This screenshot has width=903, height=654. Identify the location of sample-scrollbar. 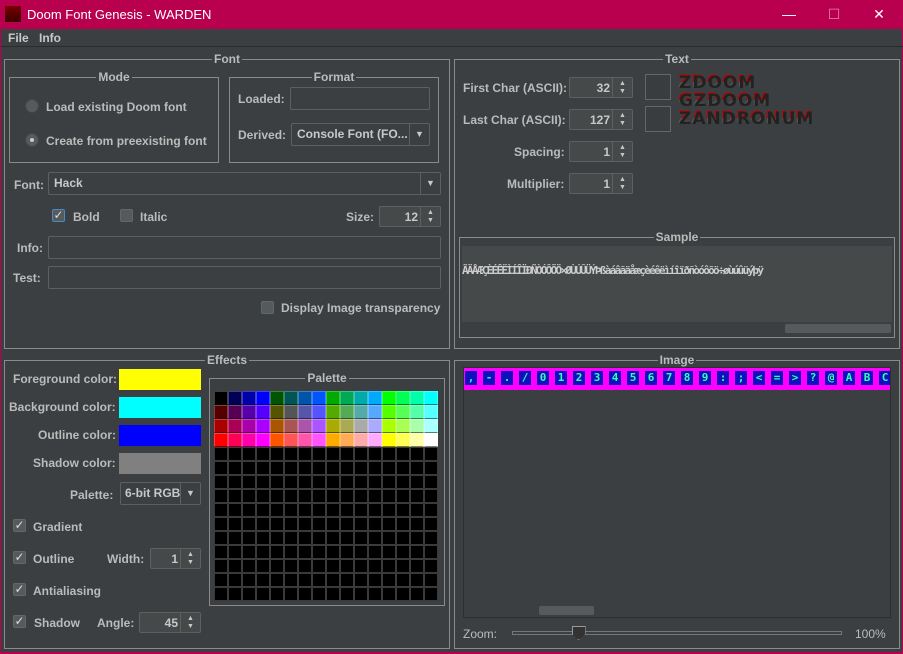
(838, 328).